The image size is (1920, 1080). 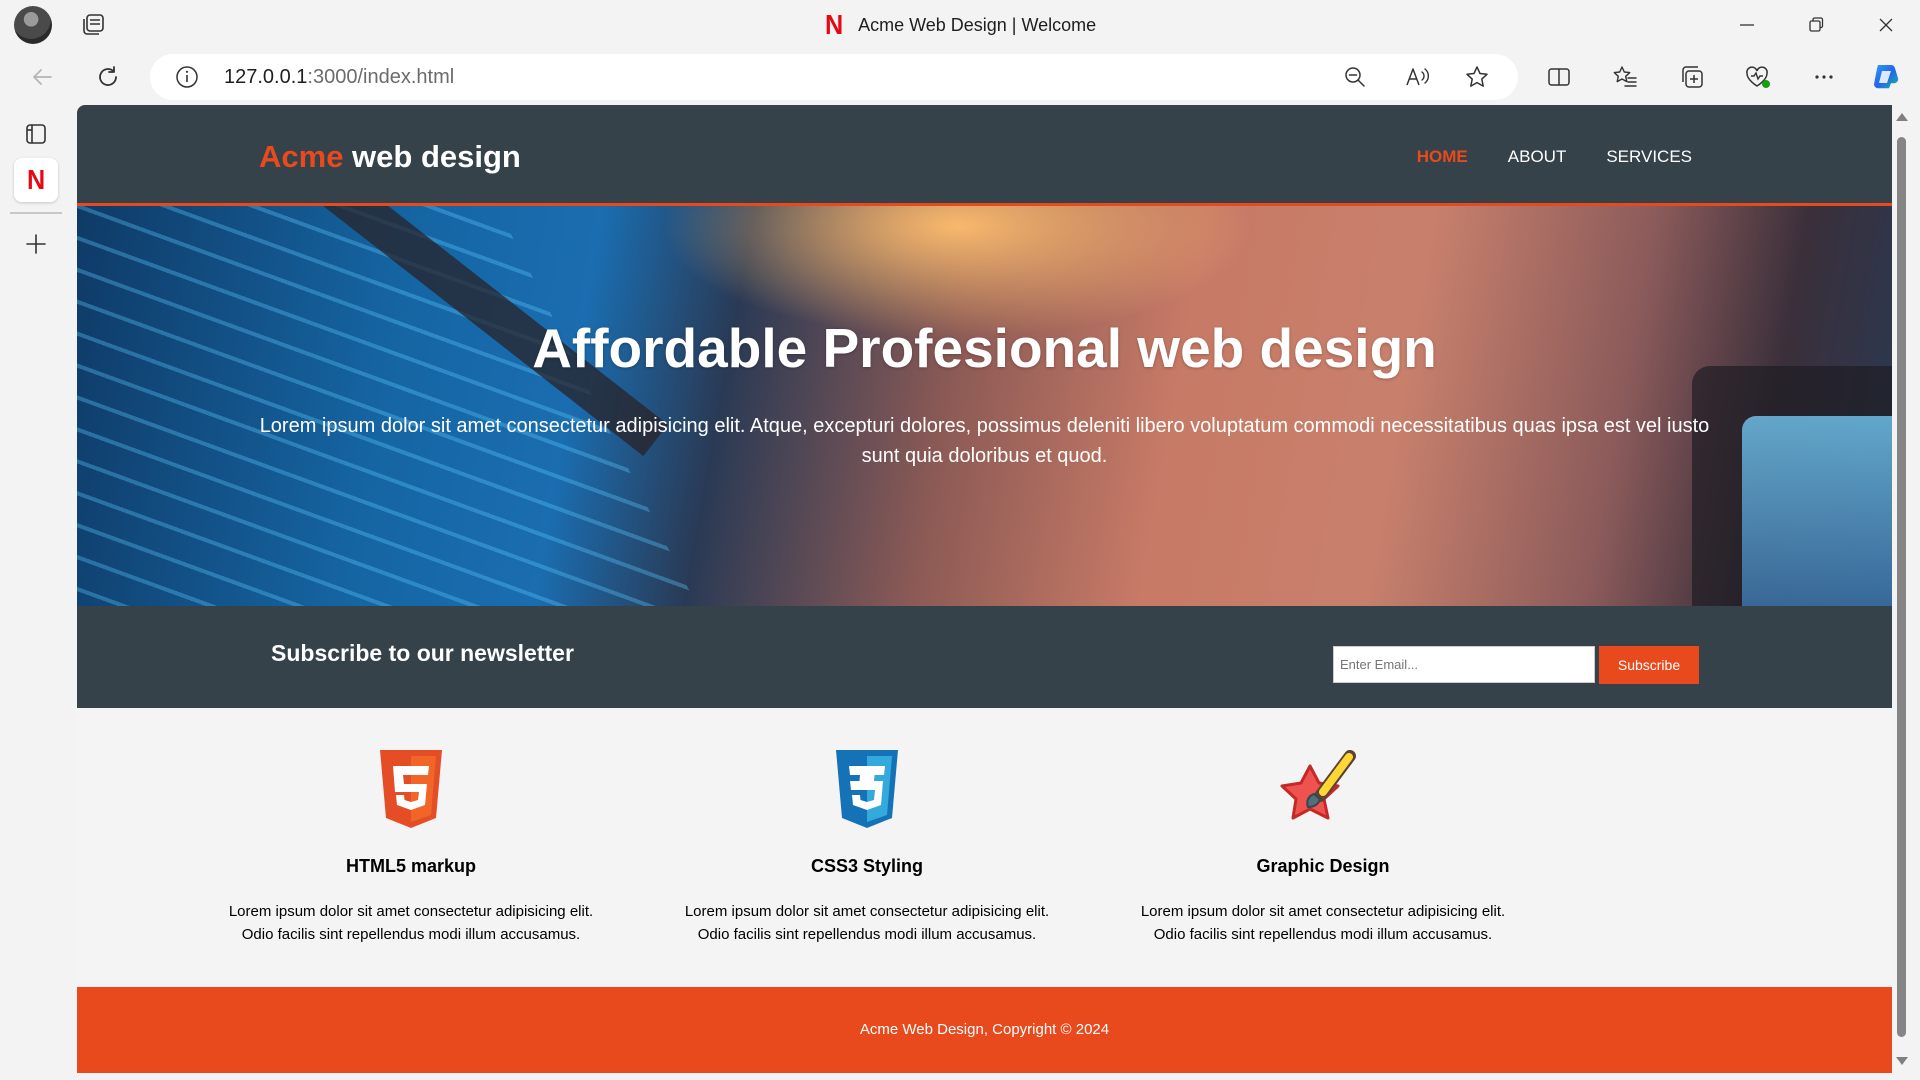 I want to click on site-brand: Acme web design, so click(x=390, y=157).